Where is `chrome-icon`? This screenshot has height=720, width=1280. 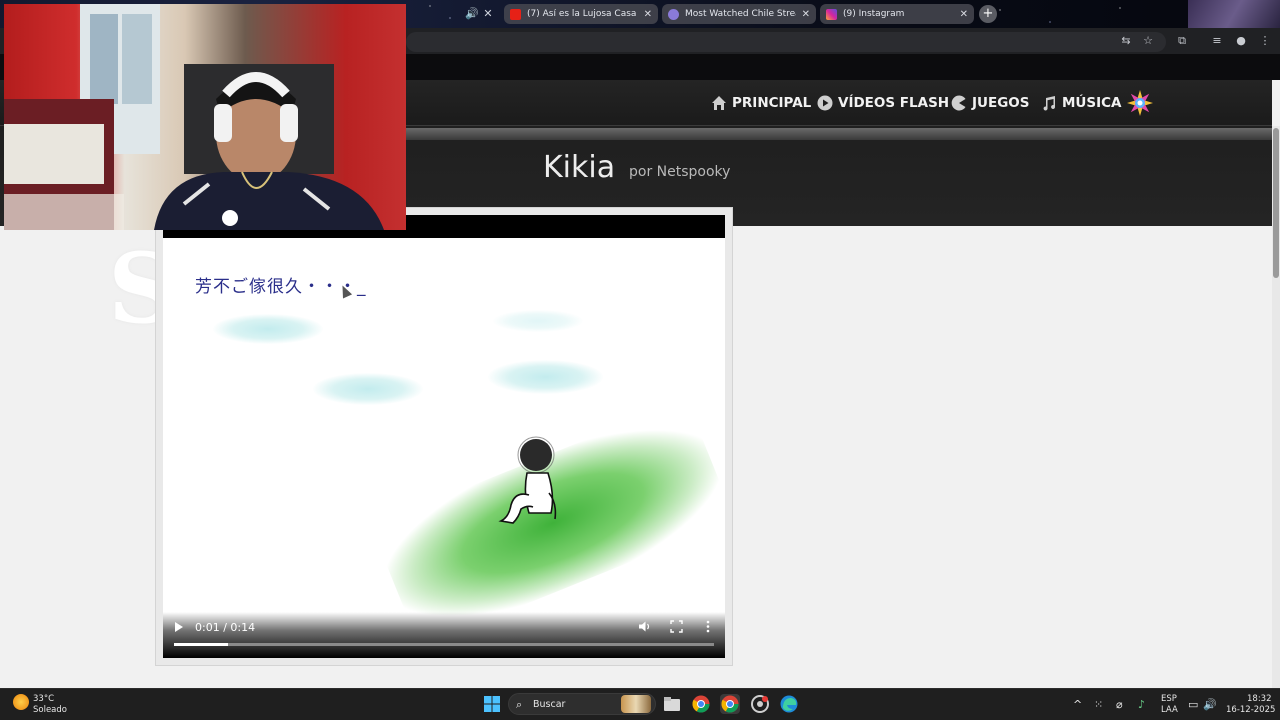
chrome-icon is located at coordinates (701, 704).